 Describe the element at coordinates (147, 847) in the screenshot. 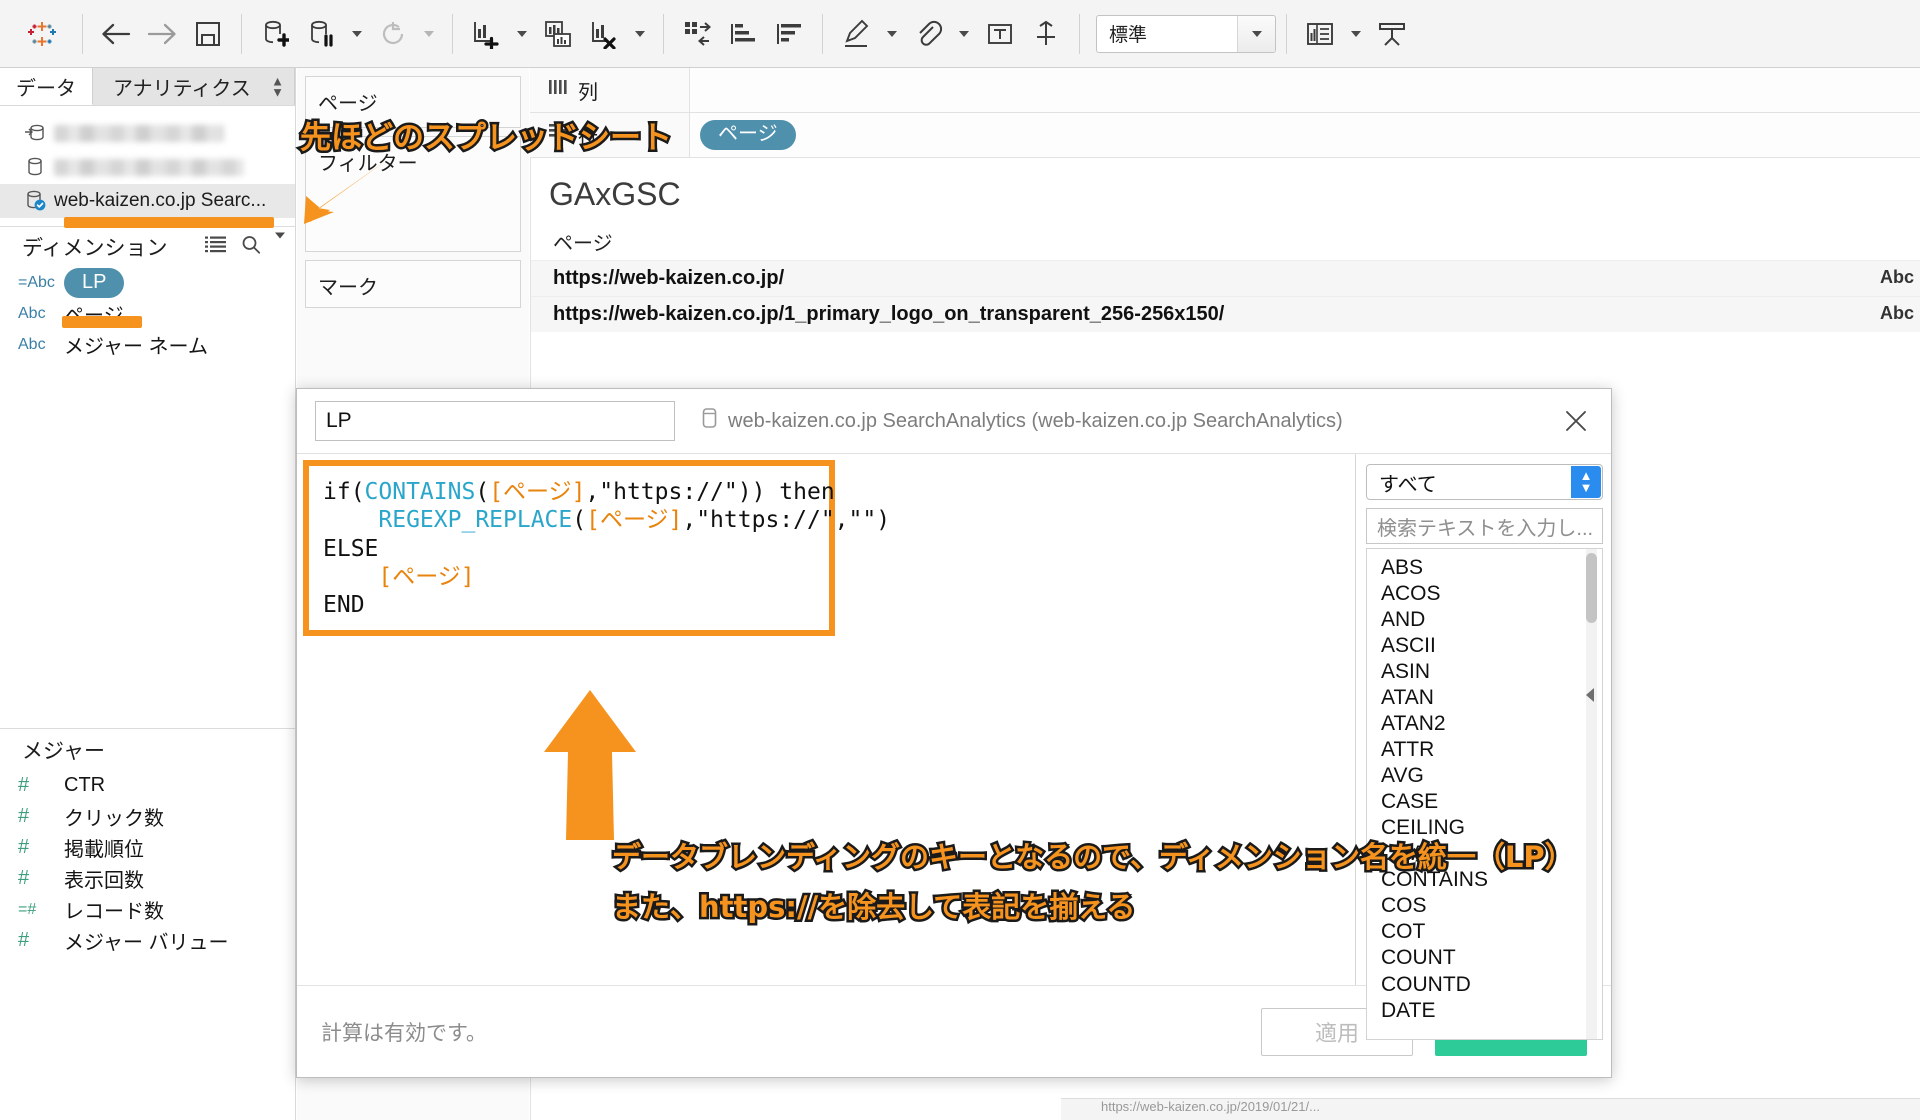

I see `measure-item-position: # 掲載順位` at that location.